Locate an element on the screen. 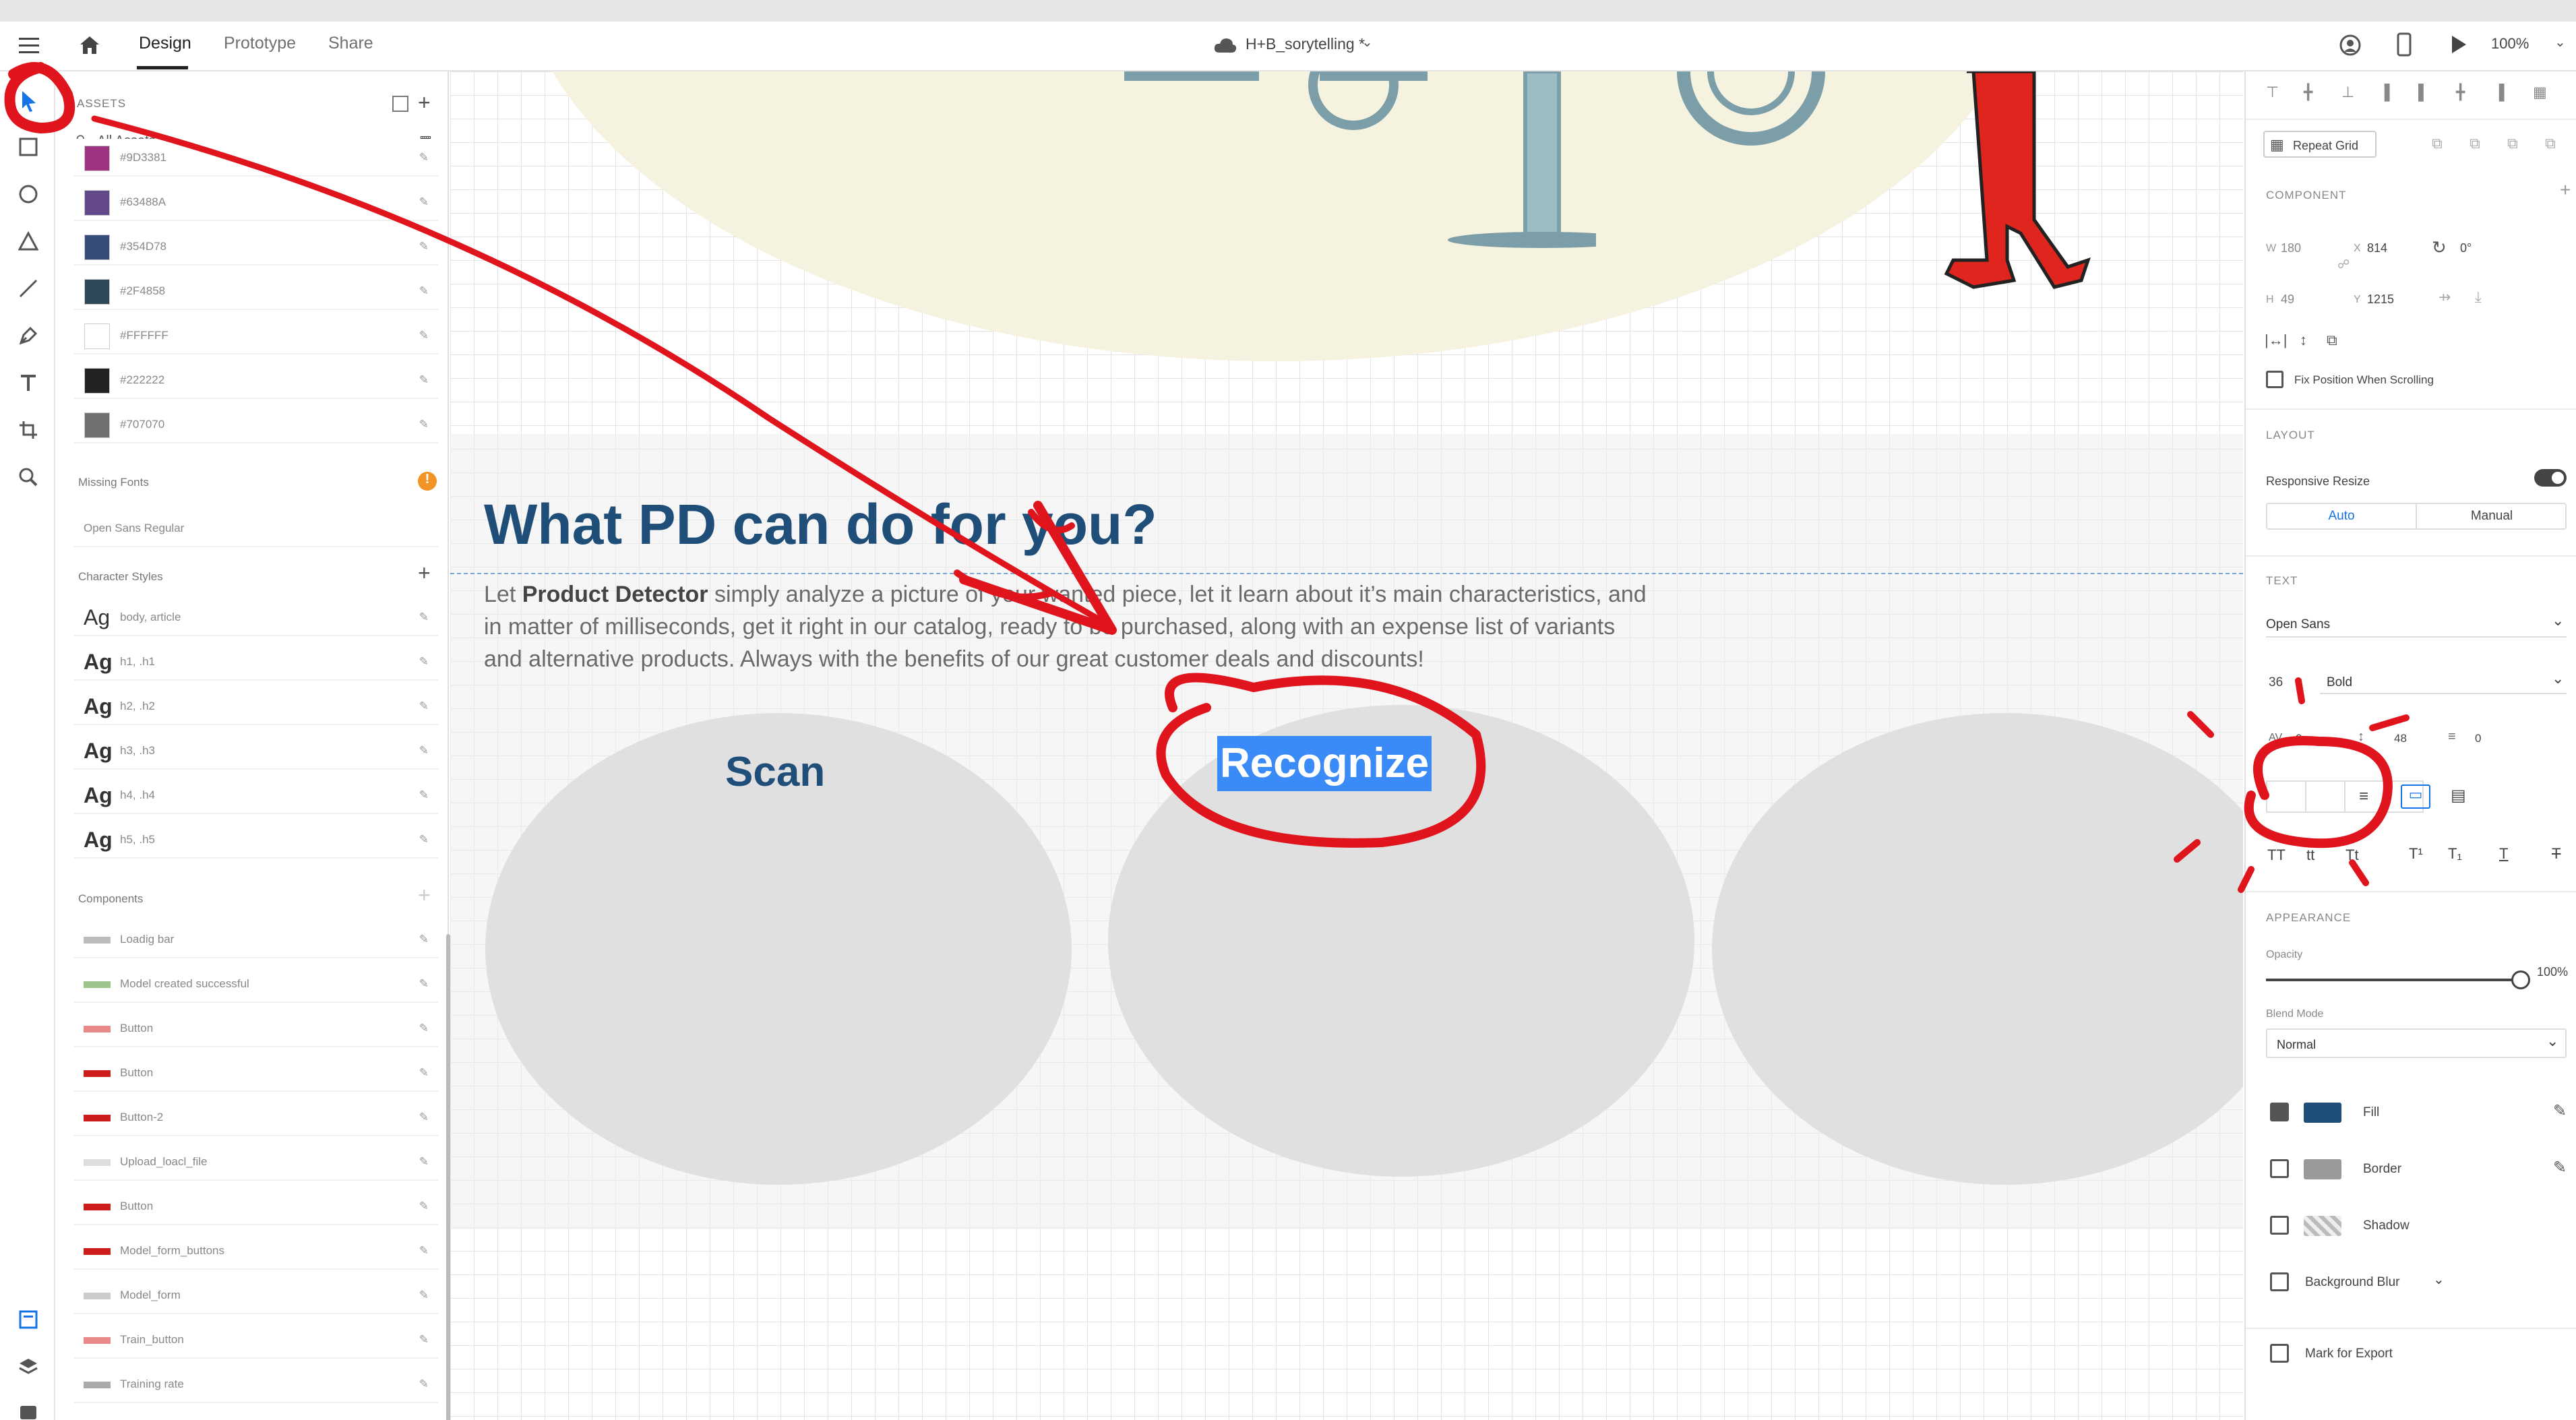 Image resolution: width=2576 pixels, height=1420 pixels. align-center-icon: ╋ is located at coordinates (2460, 92).